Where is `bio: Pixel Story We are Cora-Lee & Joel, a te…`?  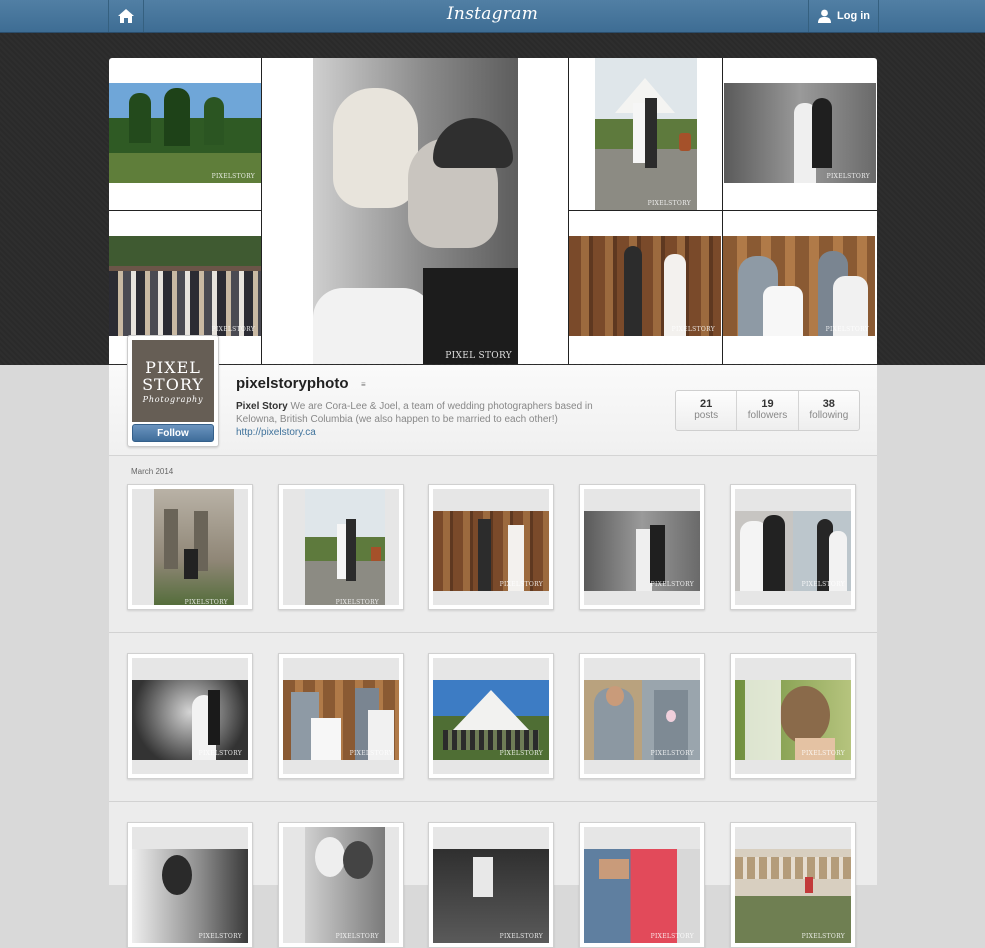 bio: Pixel Story We are Cora-Lee & Joel, a te… is located at coordinates (436, 419).